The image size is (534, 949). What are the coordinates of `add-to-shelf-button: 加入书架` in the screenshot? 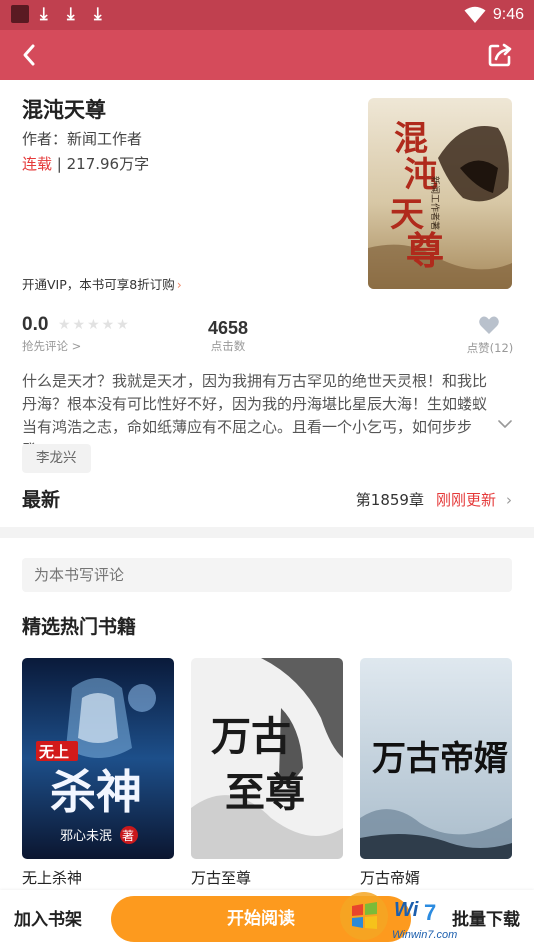 It's located at (48, 920).